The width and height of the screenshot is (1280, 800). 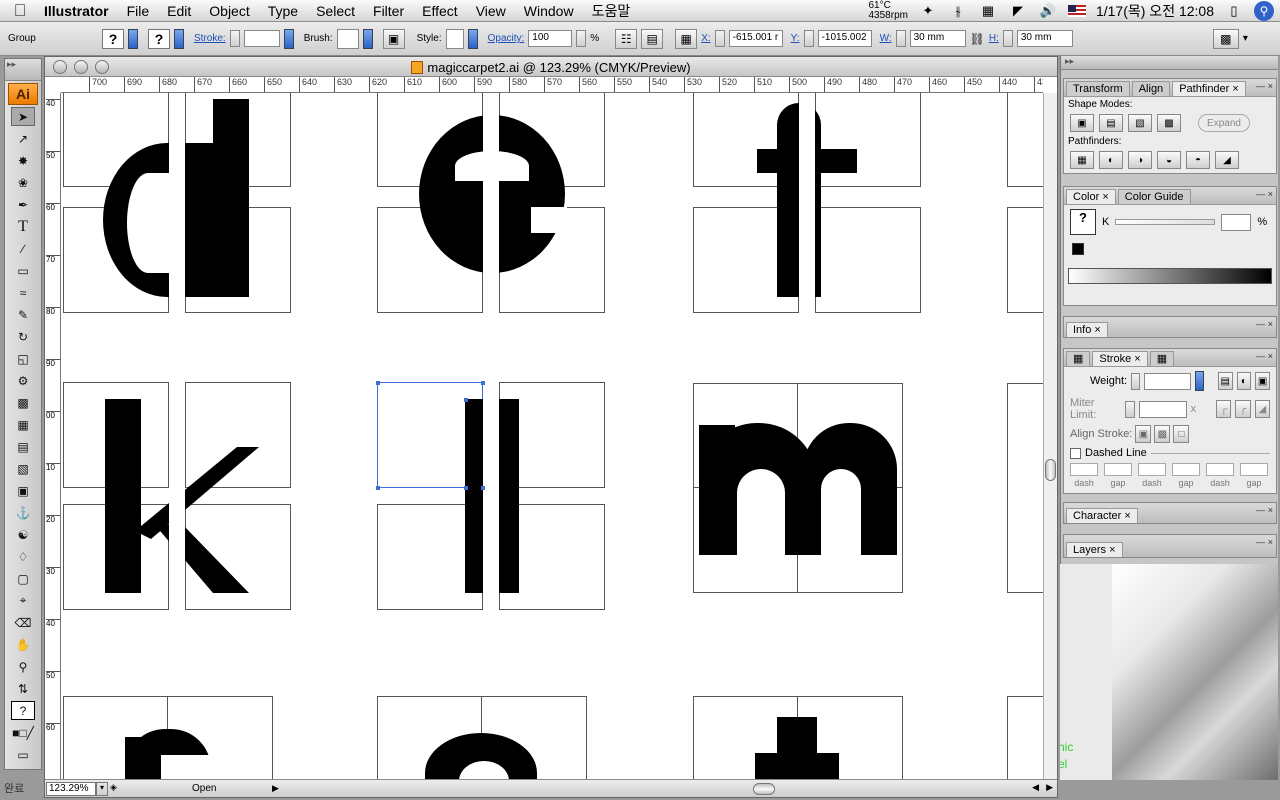 I want to click on opacity-field: 100, so click(x=550, y=38).